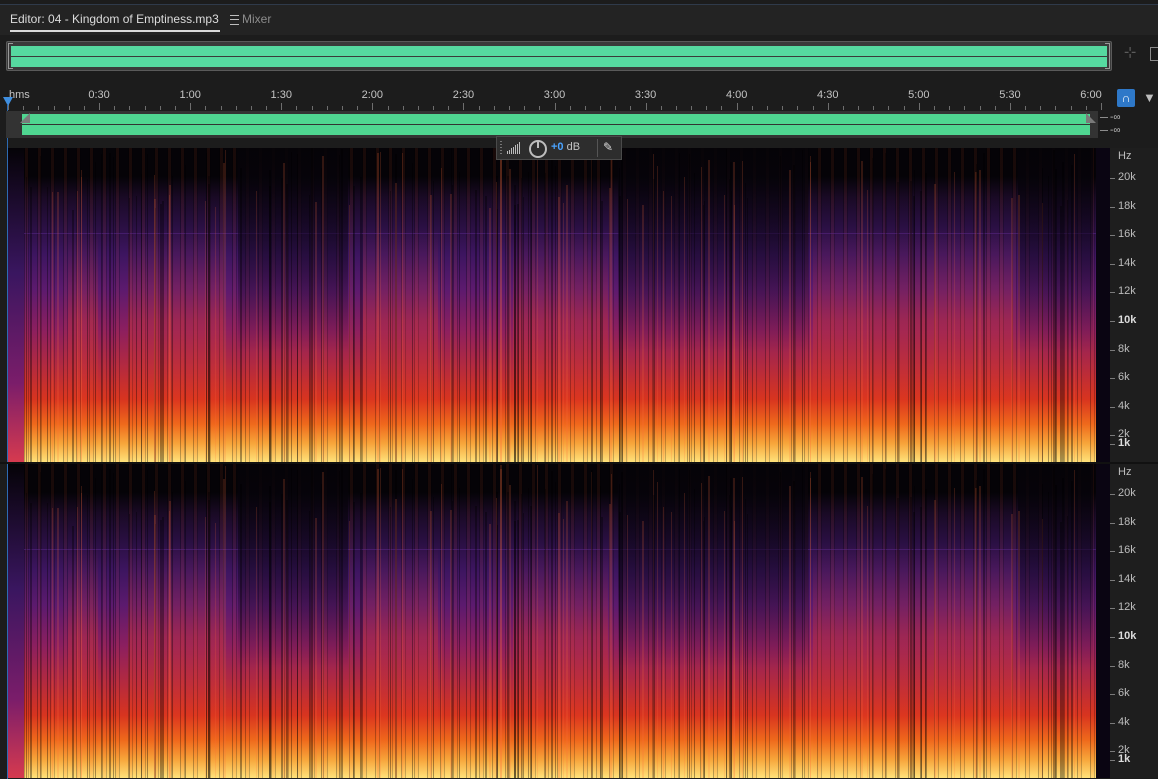 The height and width of the screenshot is (779, 1158). What do you see at coordinates (1091, 118) in the screenshot?
I see `fade-out-handle` at bounding box center [1091, 118].